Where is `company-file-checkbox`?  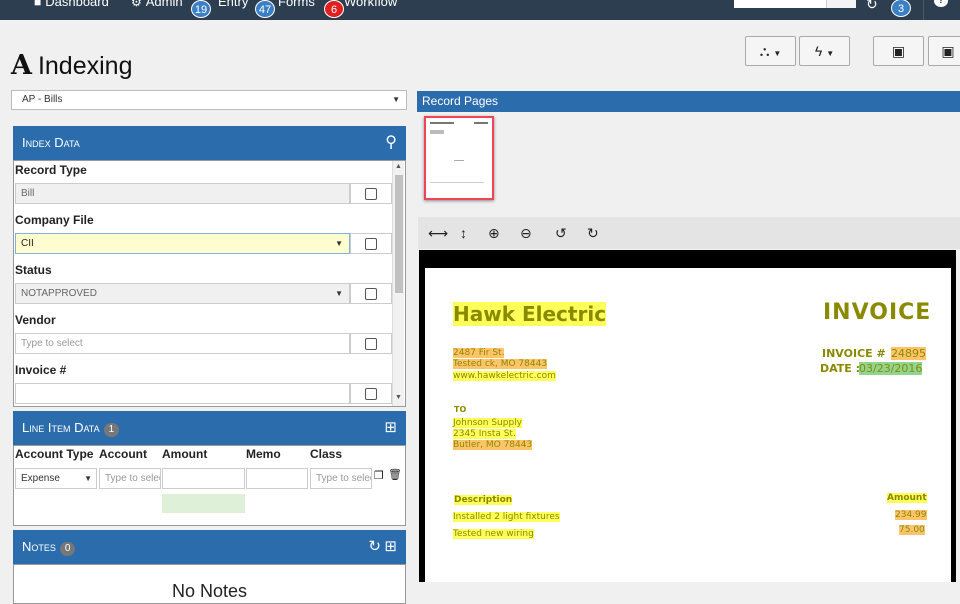 company-file-checkbox is located at coordinates (371, 244).